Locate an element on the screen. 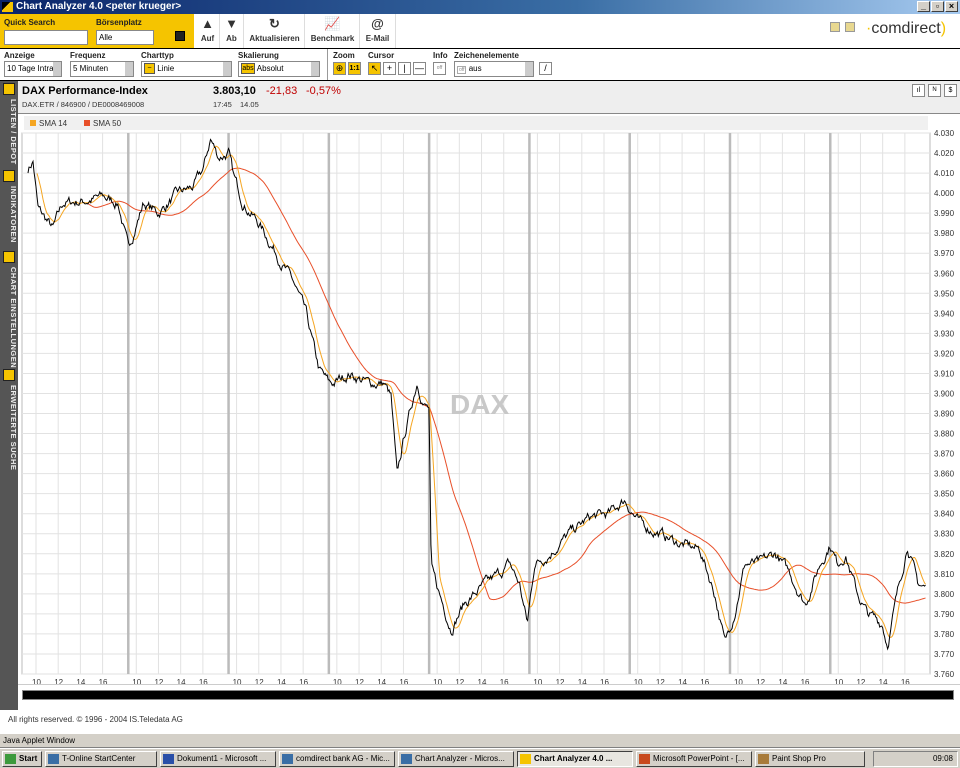  anzeige-select: 10 Tage Intrad is located at coordinates (33, 69).